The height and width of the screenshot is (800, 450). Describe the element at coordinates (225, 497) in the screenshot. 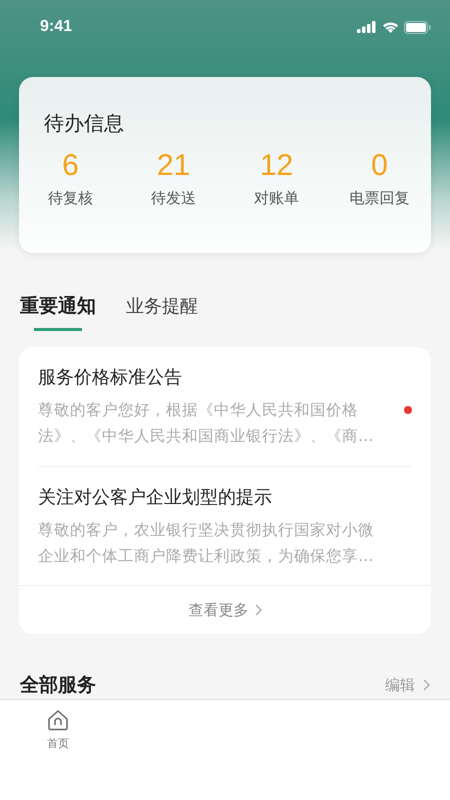

I see `notice-title: 关注对公客户企业划型的提示` at that location.